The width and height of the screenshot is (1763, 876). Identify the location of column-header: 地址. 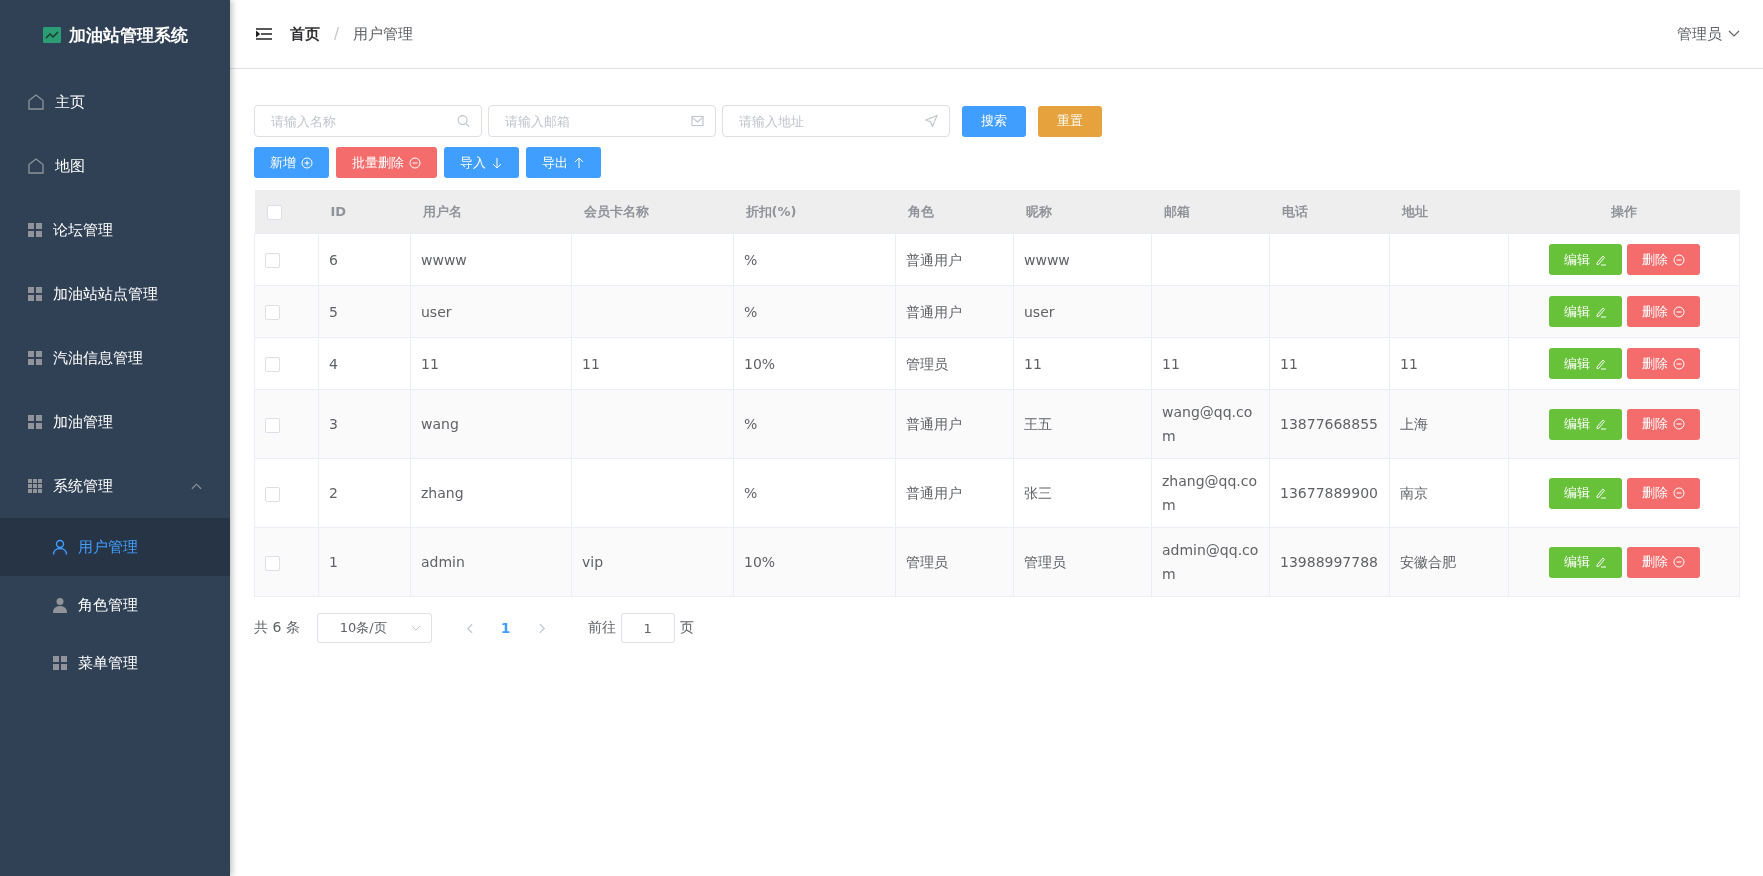
(1449, 212).